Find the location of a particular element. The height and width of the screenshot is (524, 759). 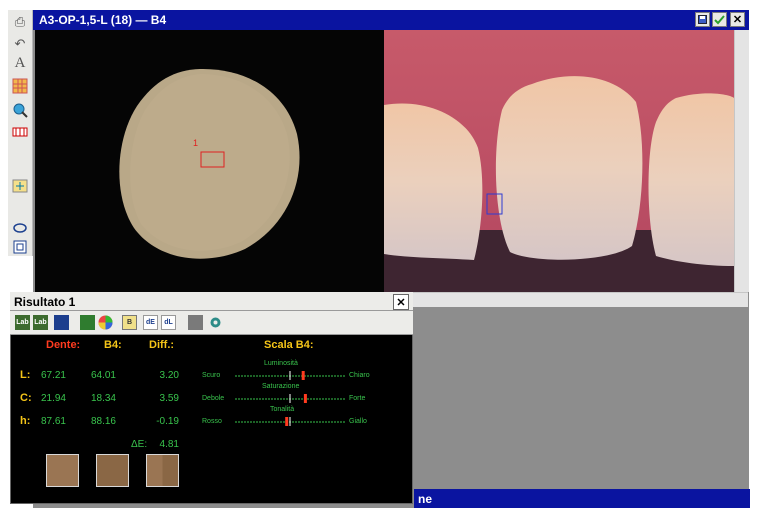

header-b4: B4: is located at coordinates (113, 345).